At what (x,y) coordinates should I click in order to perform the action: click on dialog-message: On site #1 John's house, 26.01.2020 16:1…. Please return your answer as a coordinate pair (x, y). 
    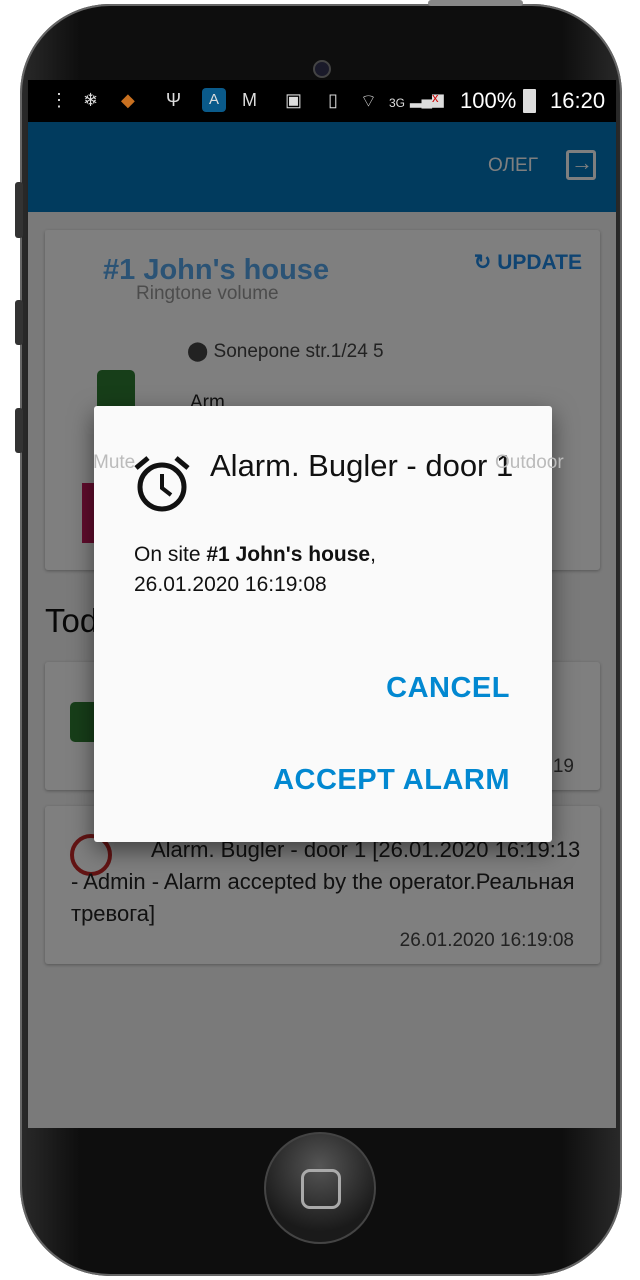
    Looking at the image, I should click on (255, 569).